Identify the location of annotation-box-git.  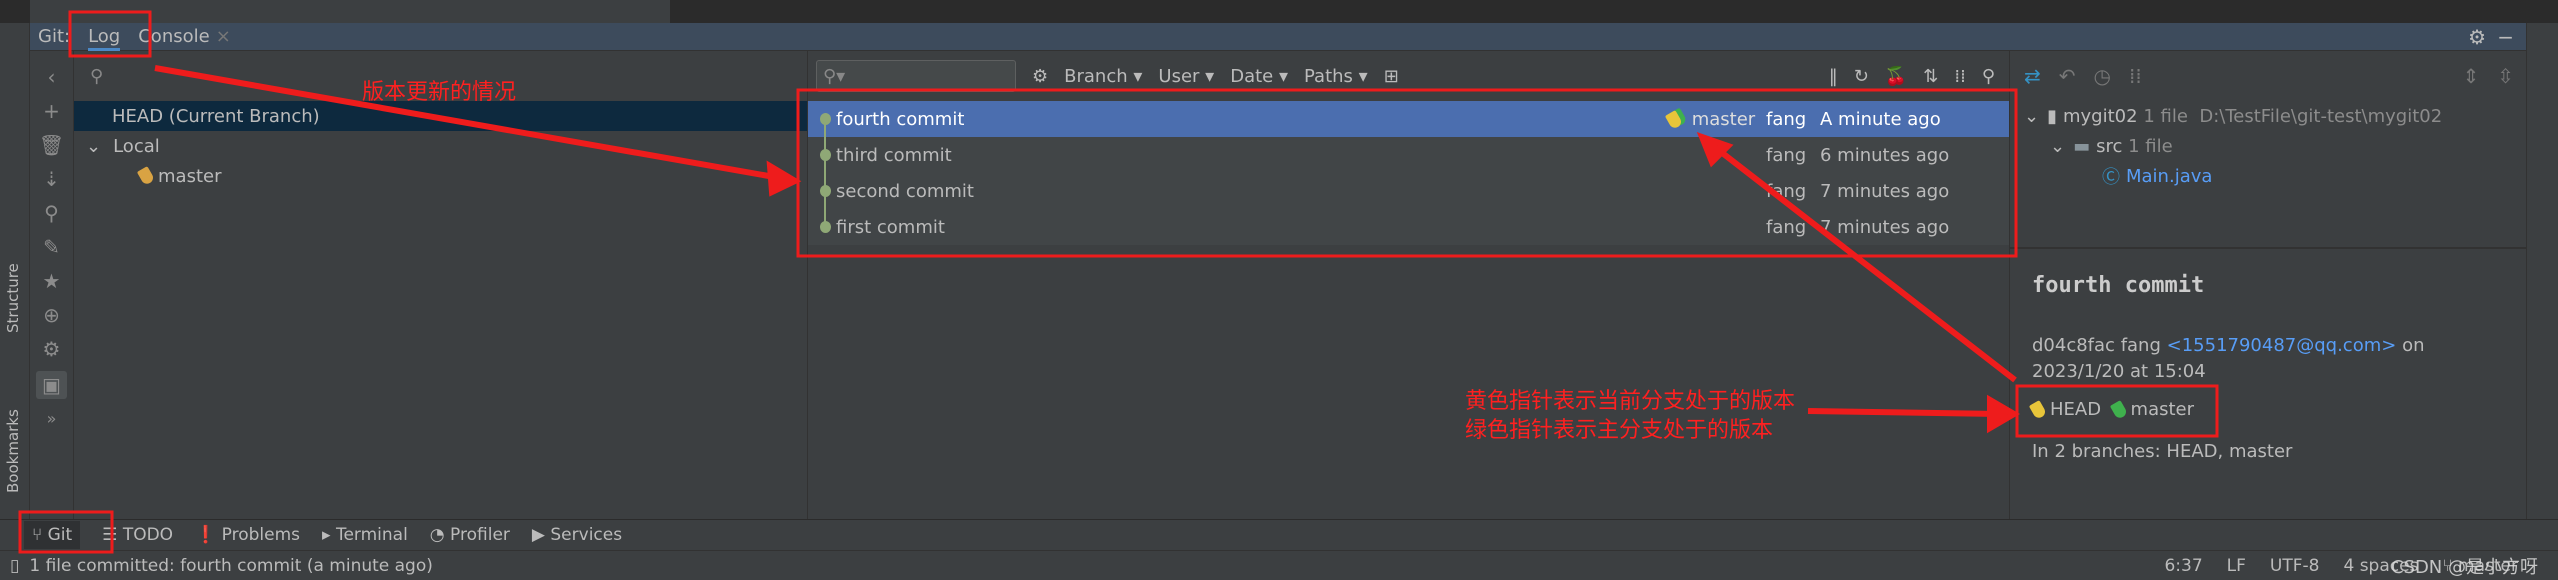
(66, 532).